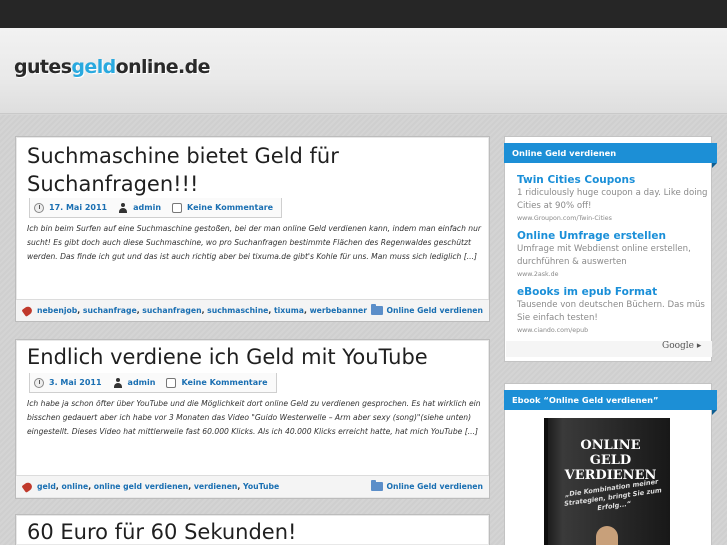  I want to click on widget-title: Online Geld verdienen, so click(610, 155).